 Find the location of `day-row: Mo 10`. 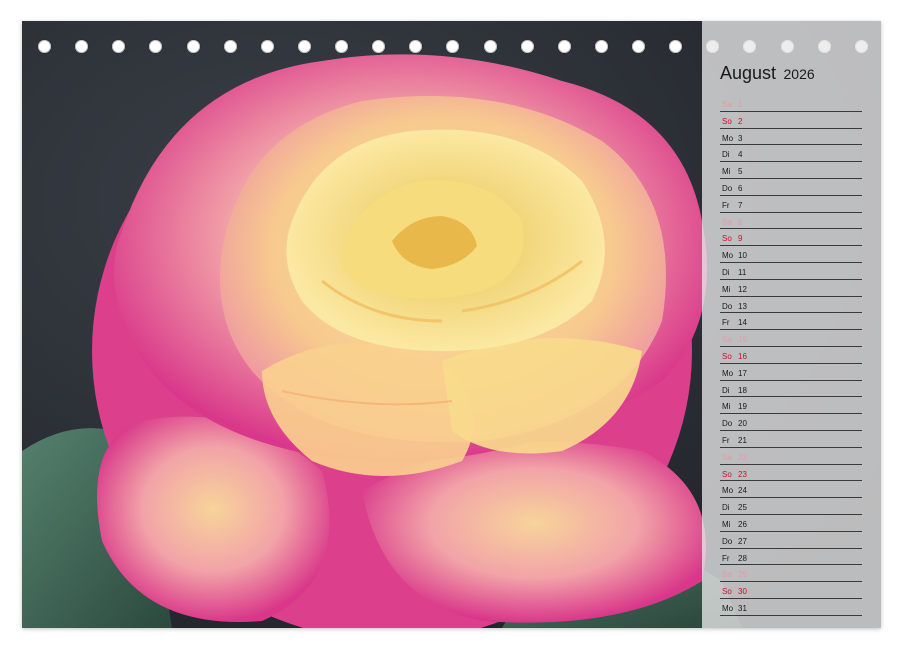

day-row: Mo 10 is located at coordinates (791, 254).